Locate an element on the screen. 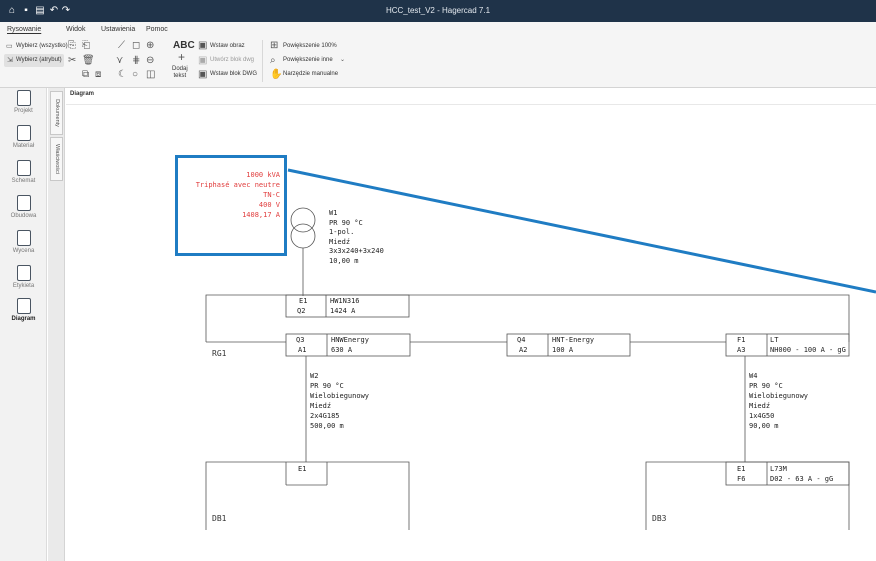  f1-type: LT is located at coordinates (774, 340).